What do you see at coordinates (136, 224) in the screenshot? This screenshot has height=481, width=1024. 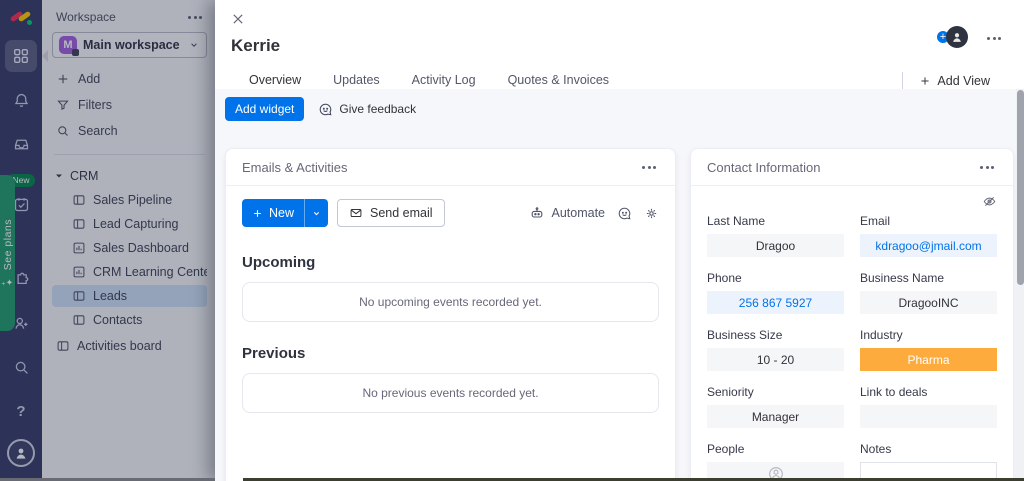 I see `sidebar-item-label: Lead Capturing` at bounding box center [136, 224].